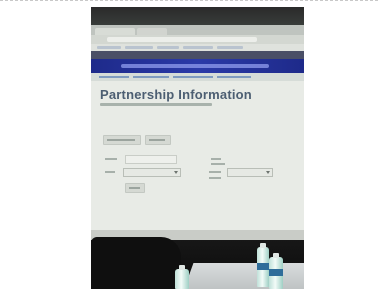 Image resolution: width=378 pixels, height=289 pixels. What do you see at coordinates (182, 39) in the screenshot?
I see `url-field` at bounding box center [182, 39].